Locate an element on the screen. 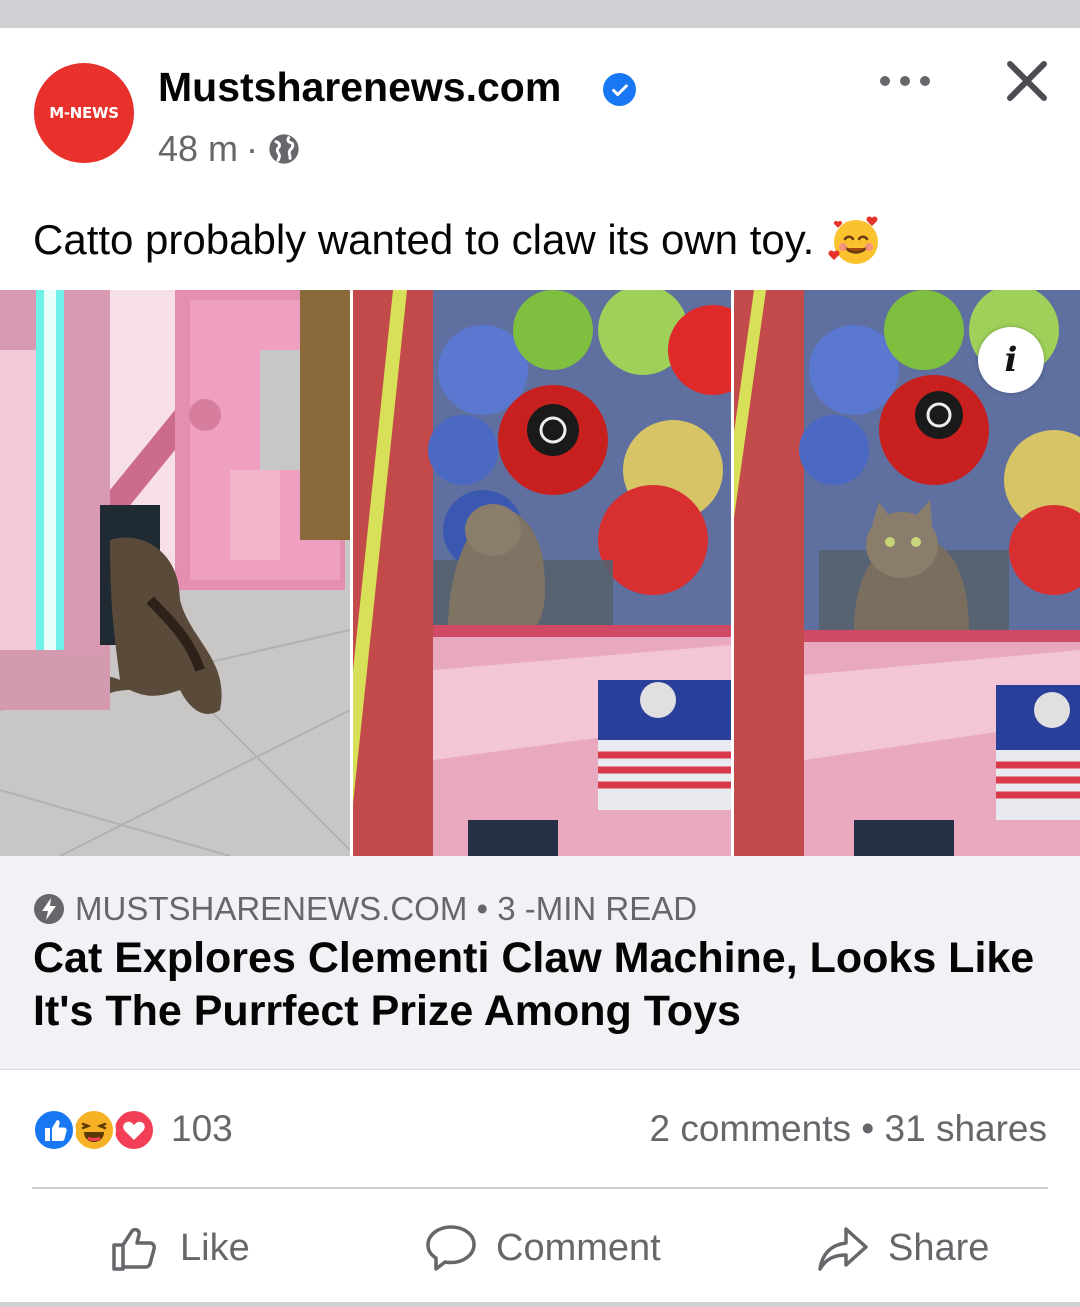 Image resolution: width=1080 pixels, height=1307 pixels. bolt-icon is located at coordinates (49, 909).